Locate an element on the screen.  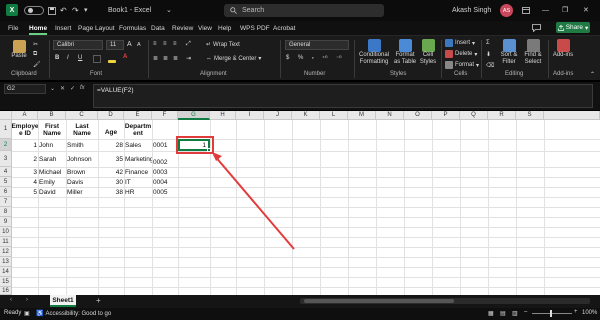
tab-help: Help is located at coordinates (224, 28).